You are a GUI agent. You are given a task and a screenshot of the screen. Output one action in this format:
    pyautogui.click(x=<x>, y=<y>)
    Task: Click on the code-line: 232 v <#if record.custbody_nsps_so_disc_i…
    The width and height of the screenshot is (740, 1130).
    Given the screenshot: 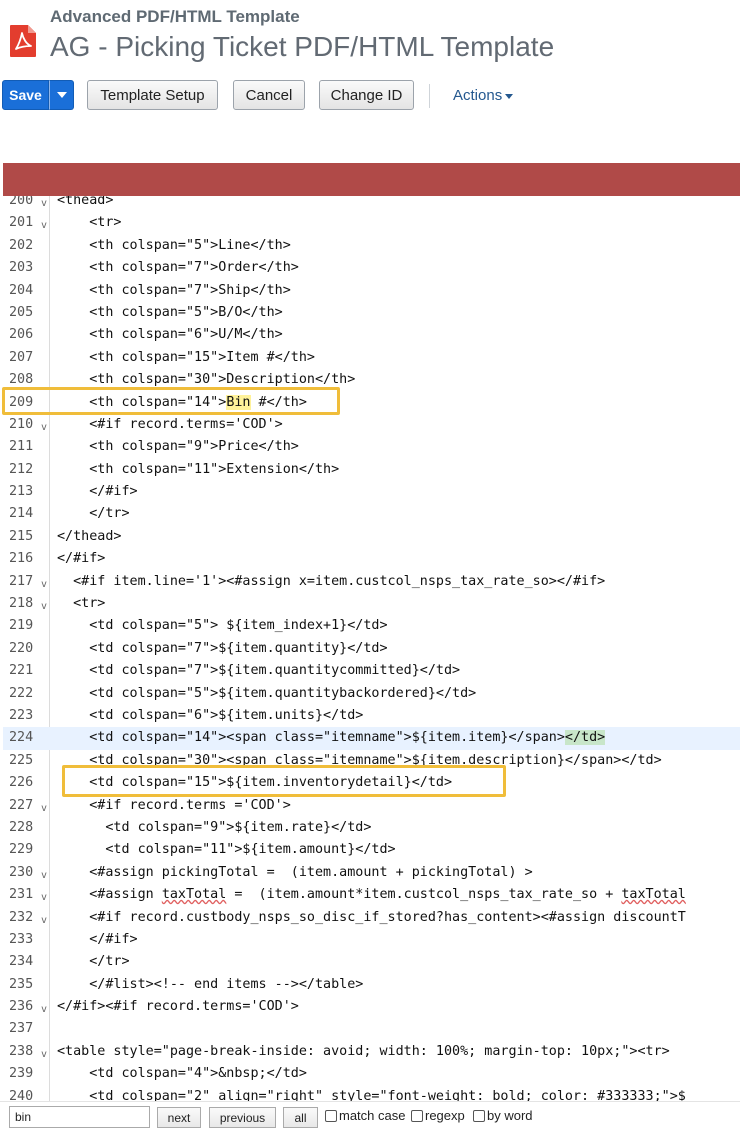 What is the action you would take?
    pyautogui.click(x=371, y=918)
    